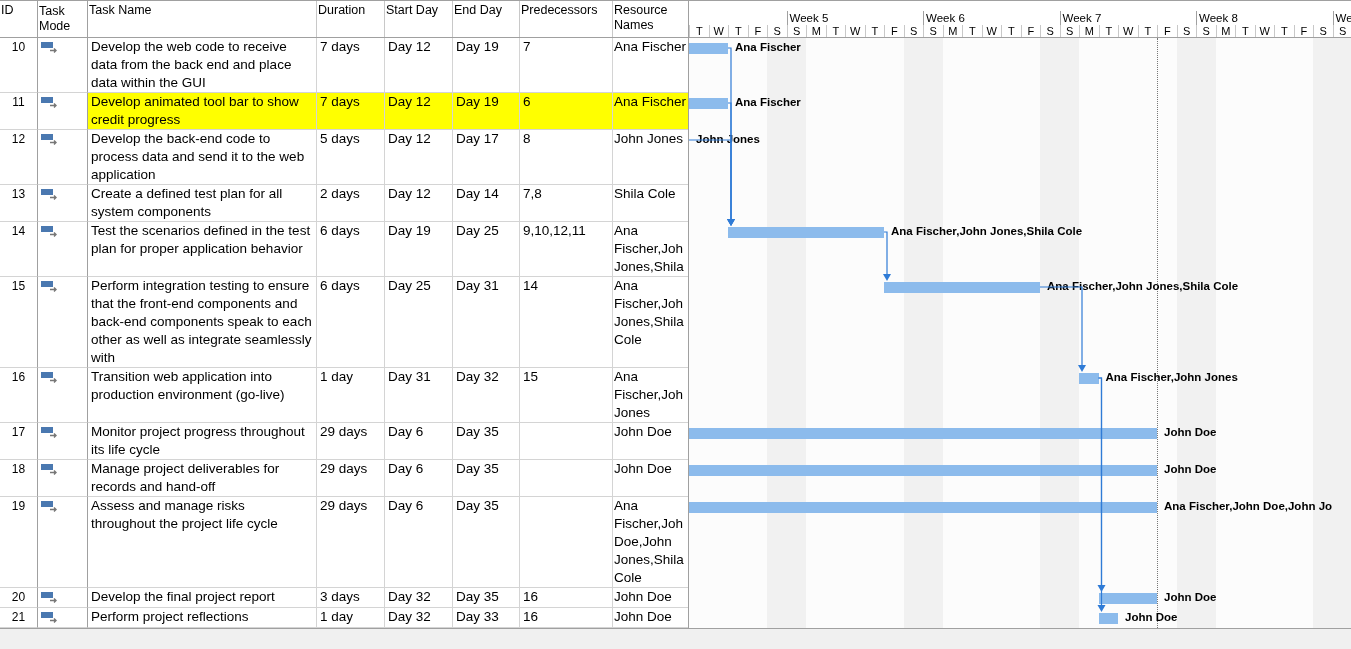 This screenshot has width=1351, height=649. Describe the element at coordinates (486, 157) in the screenshot. I see `end-day-cell: Day 17` at that location.